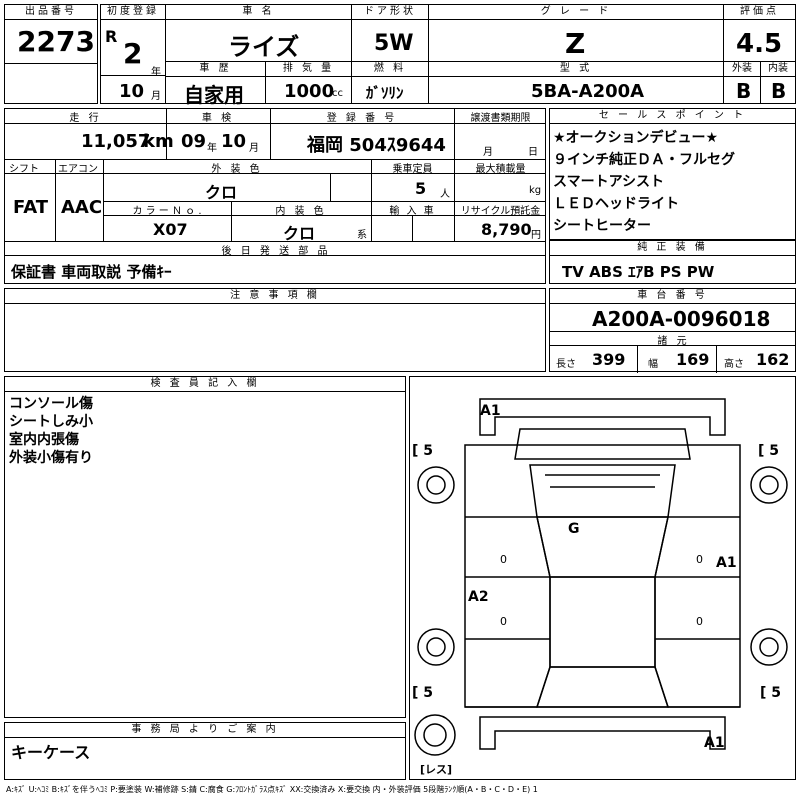 The width and height of the screenshot is (800, 800). Describe the element at coordinates (490, 411) in the screenshot. I see `mark-a1-front: A1` at that location.